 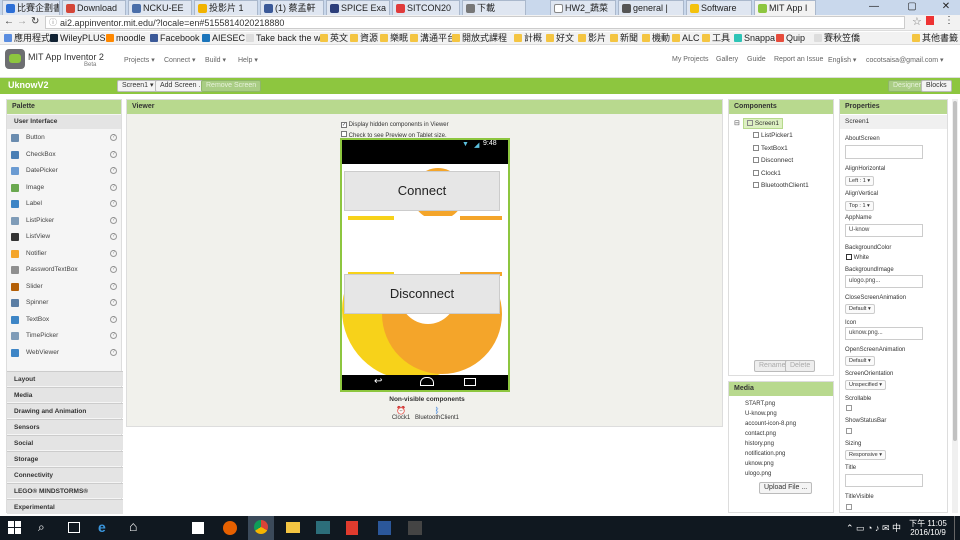 What do you see at coordinates (64, 204) in the screenshot?
I see `palette-item-label: Label?` at bounding box center [64, 204].